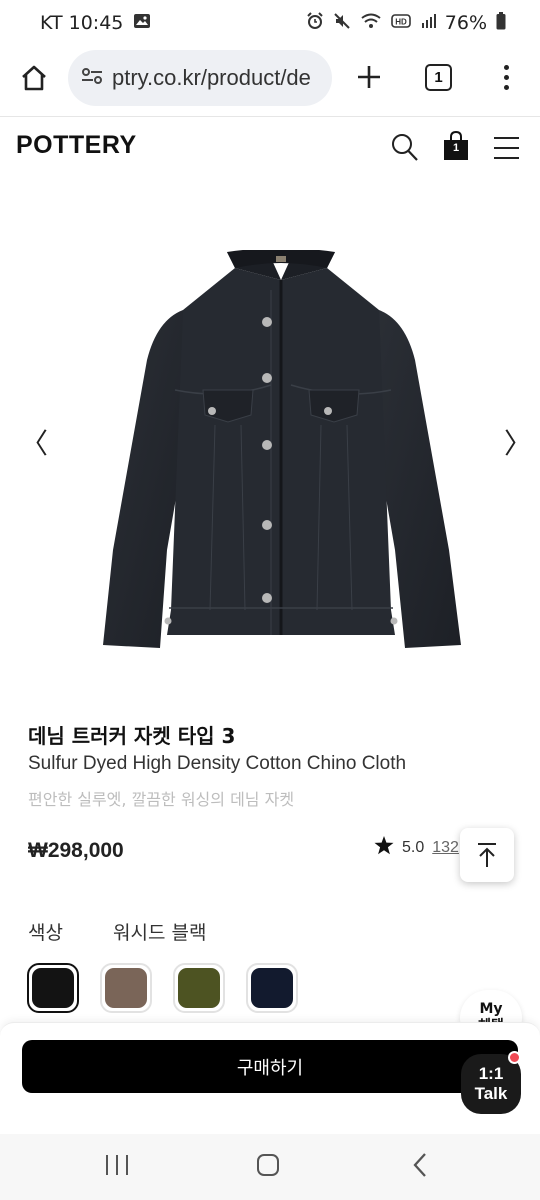  What do you see at coordinates (506, 148) in the screenshot?
I see `hamburger-menu-icon` at bounding box center [506, 148].